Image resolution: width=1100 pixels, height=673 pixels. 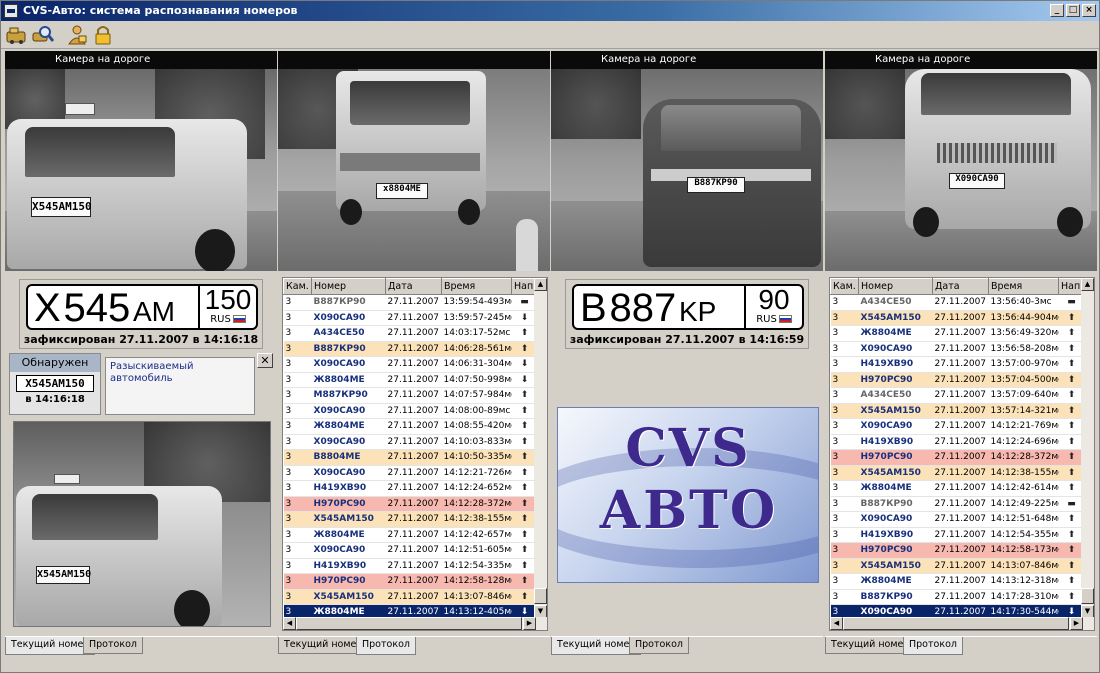 What do you see at coordinates (43, 35) in the screenshot?
I see `search-car-button` at bounding box center [43, 35].